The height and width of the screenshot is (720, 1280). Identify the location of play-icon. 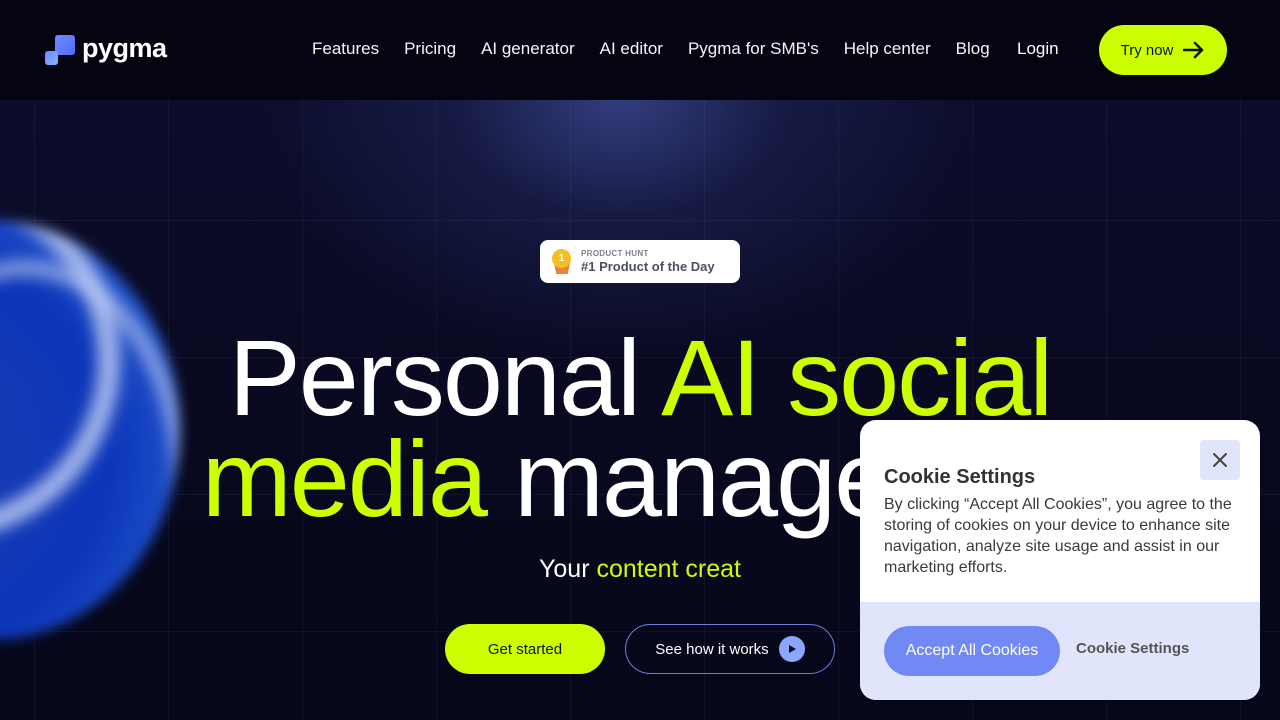
(791, 649).